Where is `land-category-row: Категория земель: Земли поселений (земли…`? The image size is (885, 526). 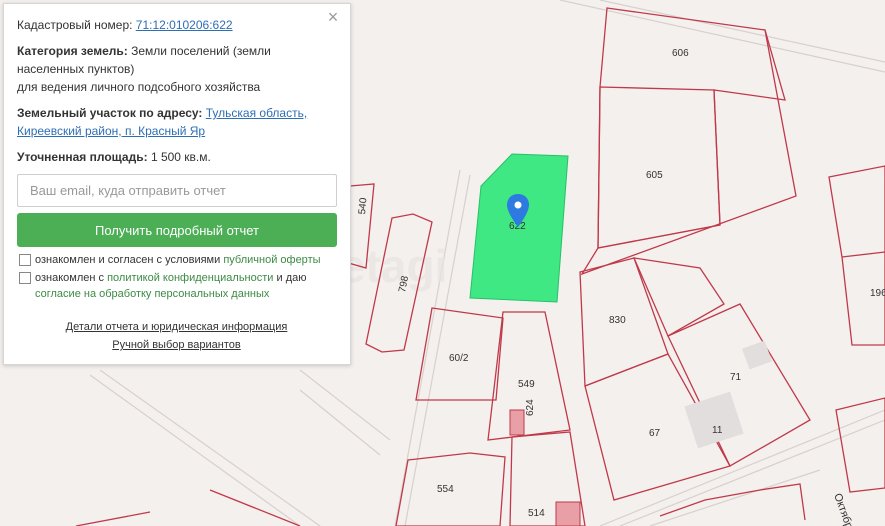 land-category-row: Категория земель: Земли поселений (земли… is located at coordinates (176, 69).